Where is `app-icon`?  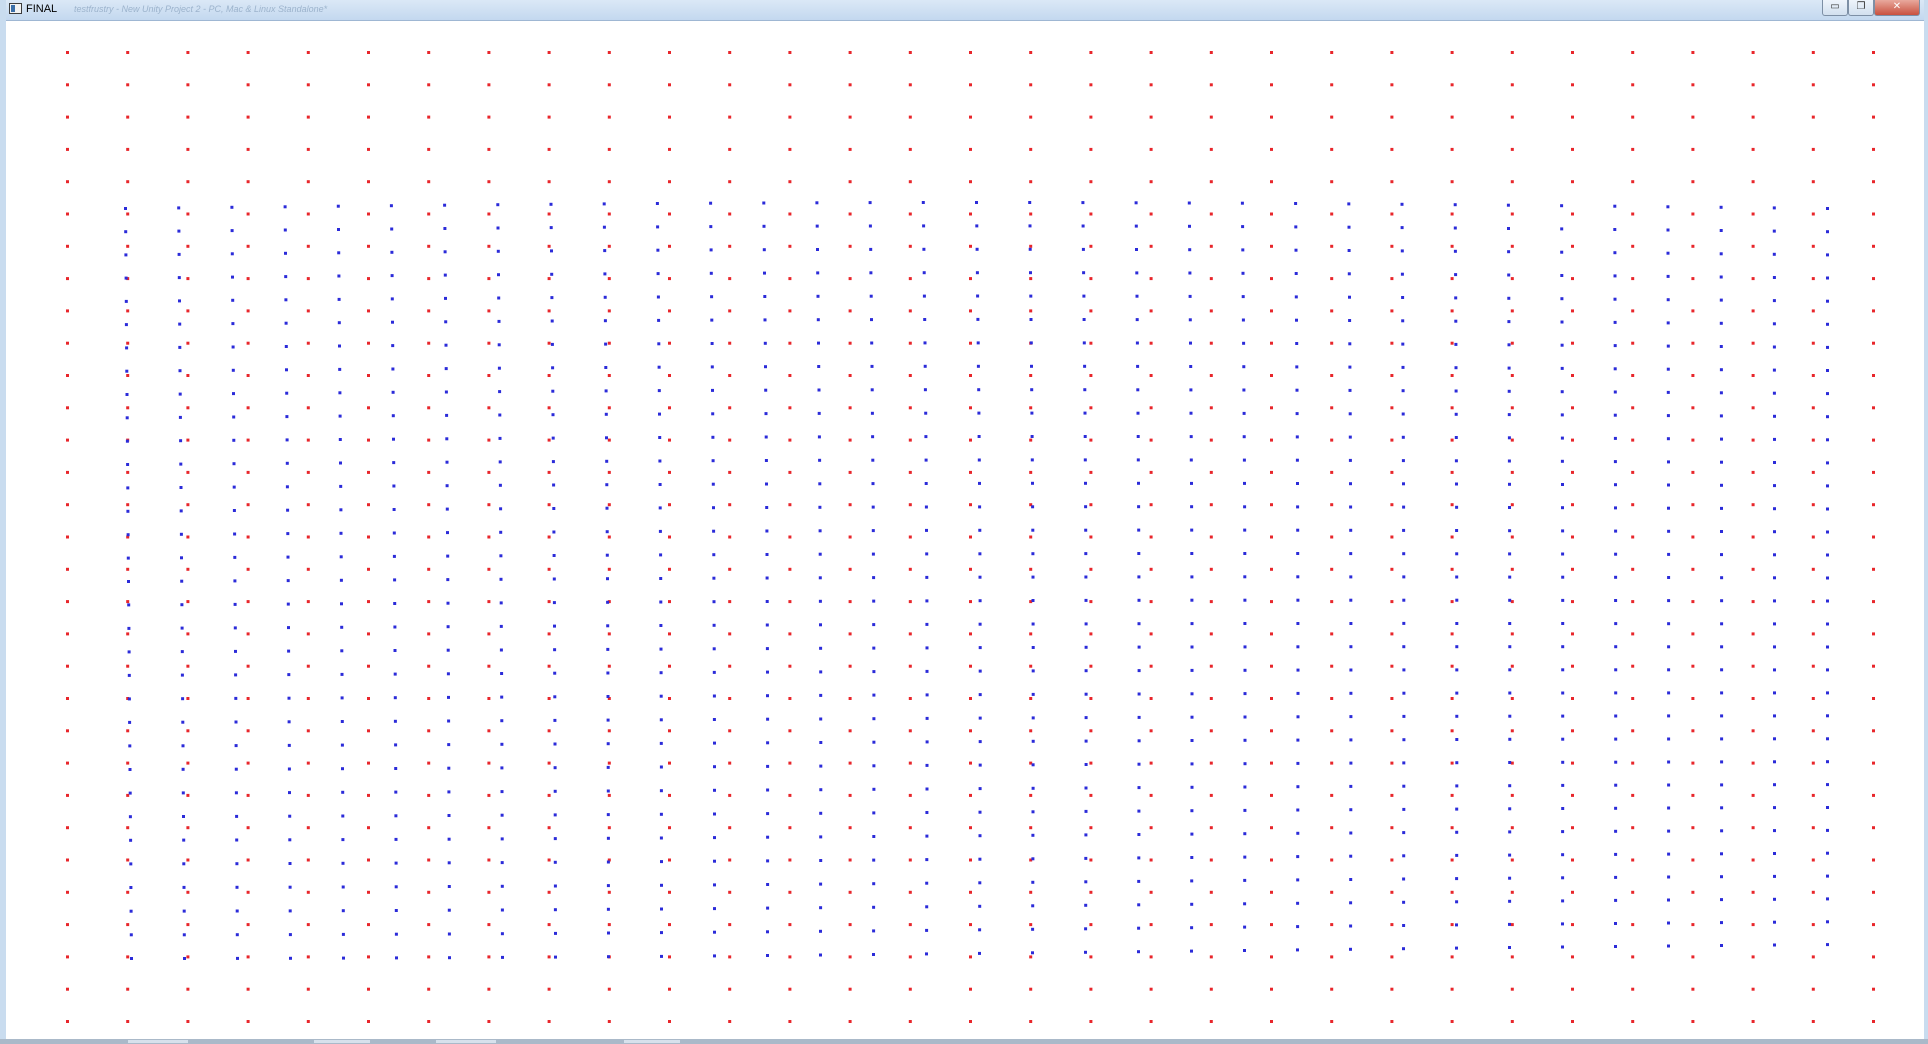 app-icon is located at coordinates (15, 8).